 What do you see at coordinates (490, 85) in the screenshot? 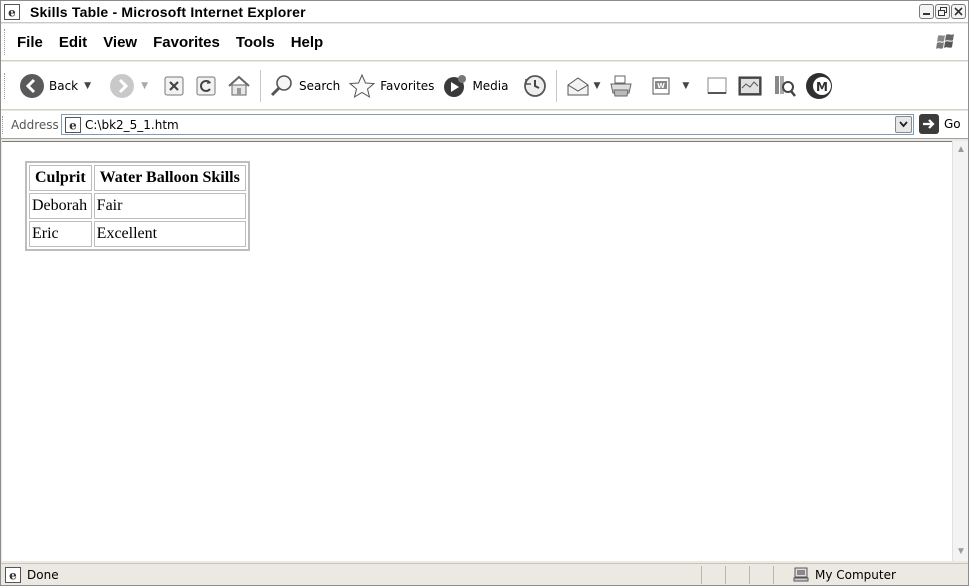
I see `media-label: Media` at bounding box center [490, 85].